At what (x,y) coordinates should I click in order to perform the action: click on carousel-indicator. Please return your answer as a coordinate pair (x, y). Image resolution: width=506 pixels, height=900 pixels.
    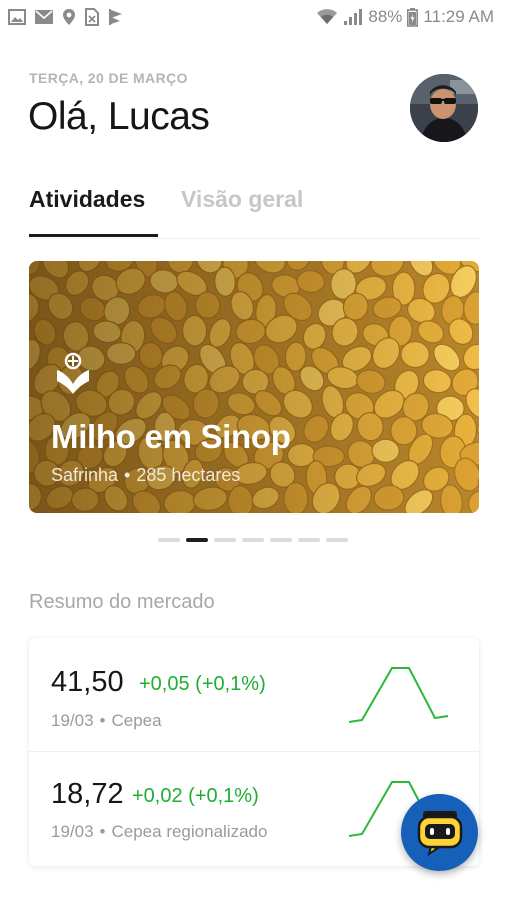
    Looking at the image, I should click on (253, 540).